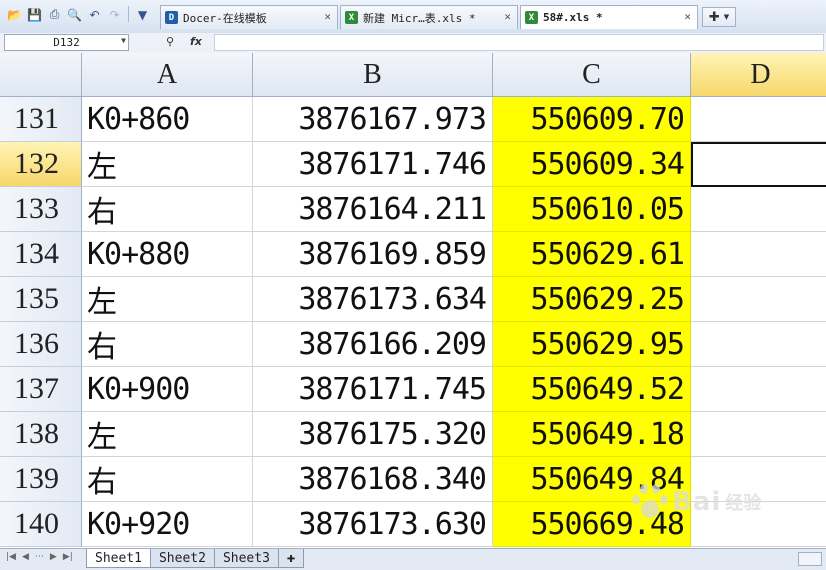 This screenshot has width=826, height=570. What do you see at coordinates (592, 299) in the screenshot?
I see `cell-c135: 550629.25` at bounding box center [592, 299].